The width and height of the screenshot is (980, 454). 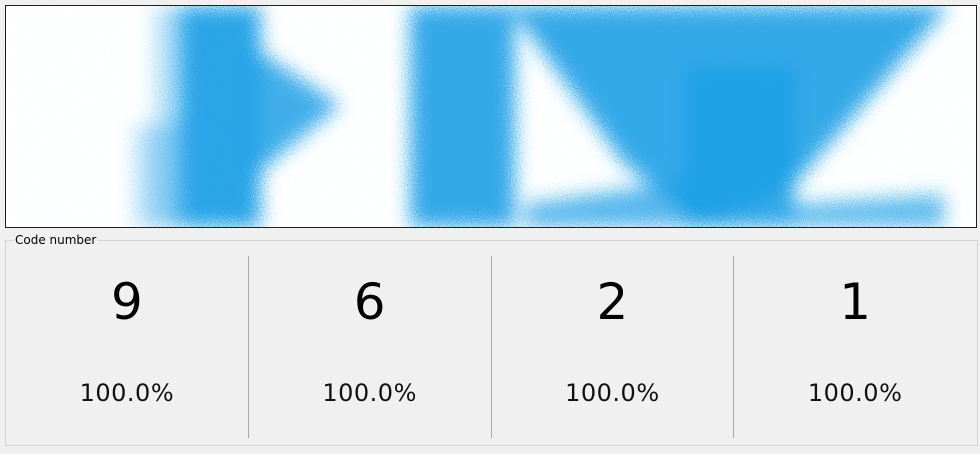 What do you see at coordinates (126, 302) in the screenshot?
I see `recognized-digit: 9` at bounding box center [126, 302].